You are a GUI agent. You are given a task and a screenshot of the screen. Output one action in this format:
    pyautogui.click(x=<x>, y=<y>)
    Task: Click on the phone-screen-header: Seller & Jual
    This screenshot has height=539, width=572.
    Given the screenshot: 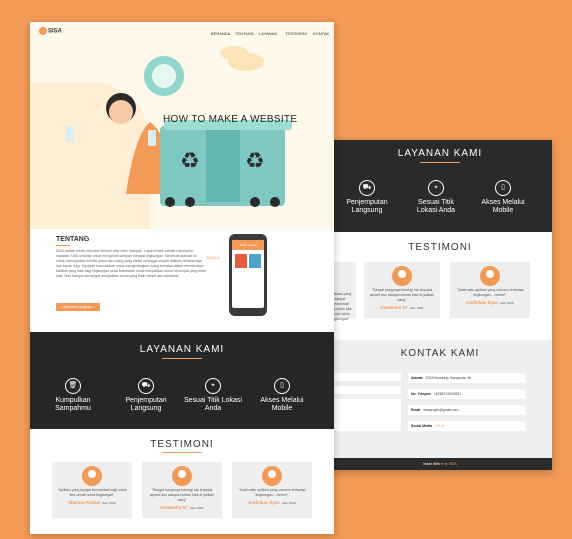 What is the action you would take?
    pyautogui.click(x=248, y=245)
    